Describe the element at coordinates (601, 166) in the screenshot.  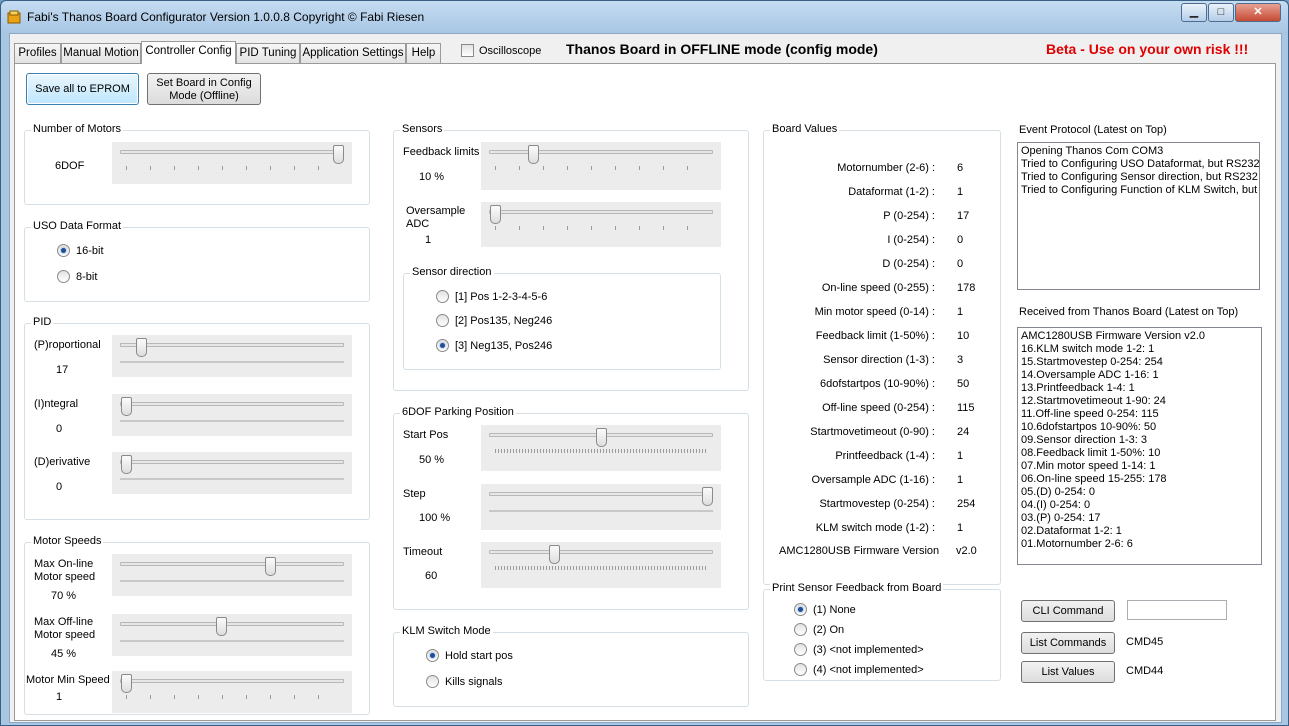
I see `feedback-limits-slider` at that location.